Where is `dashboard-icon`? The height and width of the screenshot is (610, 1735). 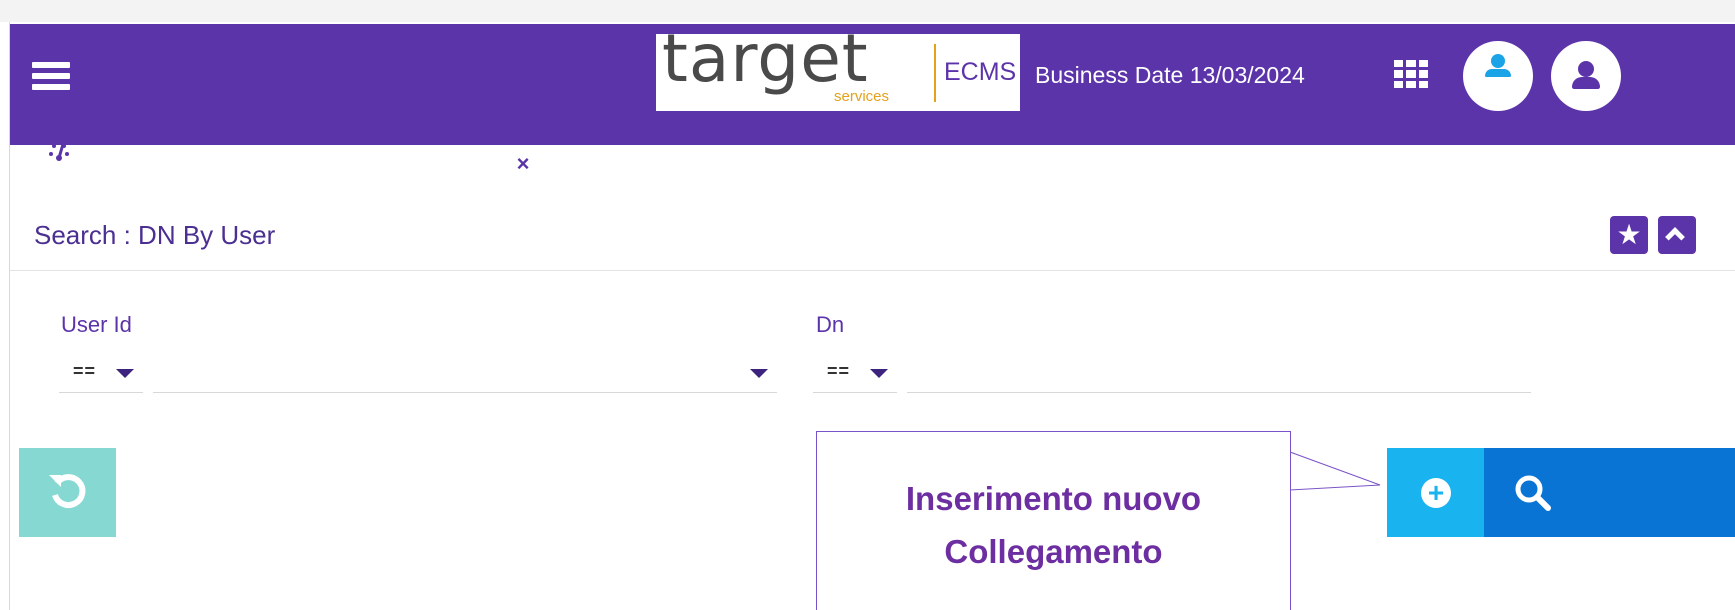
dashboard-icon is located at coordinates (59, 149).